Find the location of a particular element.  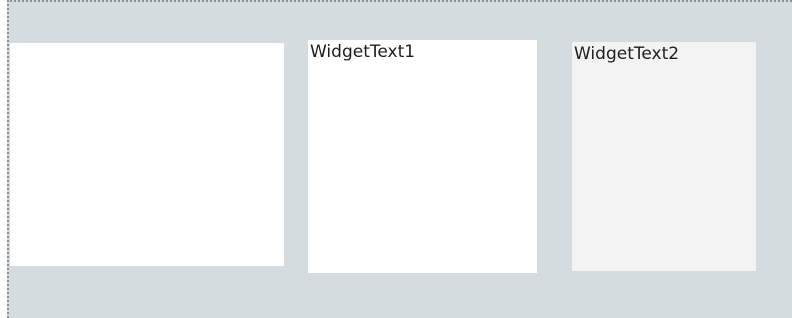

left-margin is located at coordinates (3, 159).